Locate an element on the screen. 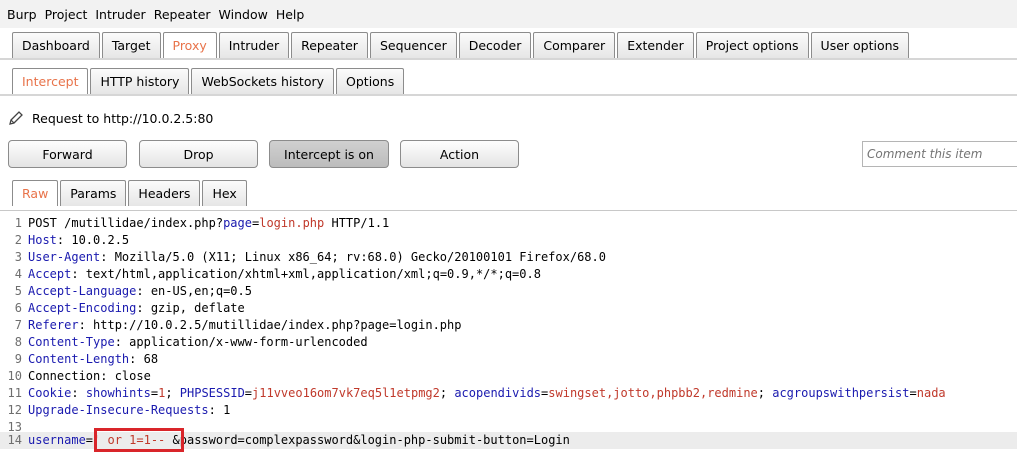  tab-user-options: User options is located at coordinates (860, 45).